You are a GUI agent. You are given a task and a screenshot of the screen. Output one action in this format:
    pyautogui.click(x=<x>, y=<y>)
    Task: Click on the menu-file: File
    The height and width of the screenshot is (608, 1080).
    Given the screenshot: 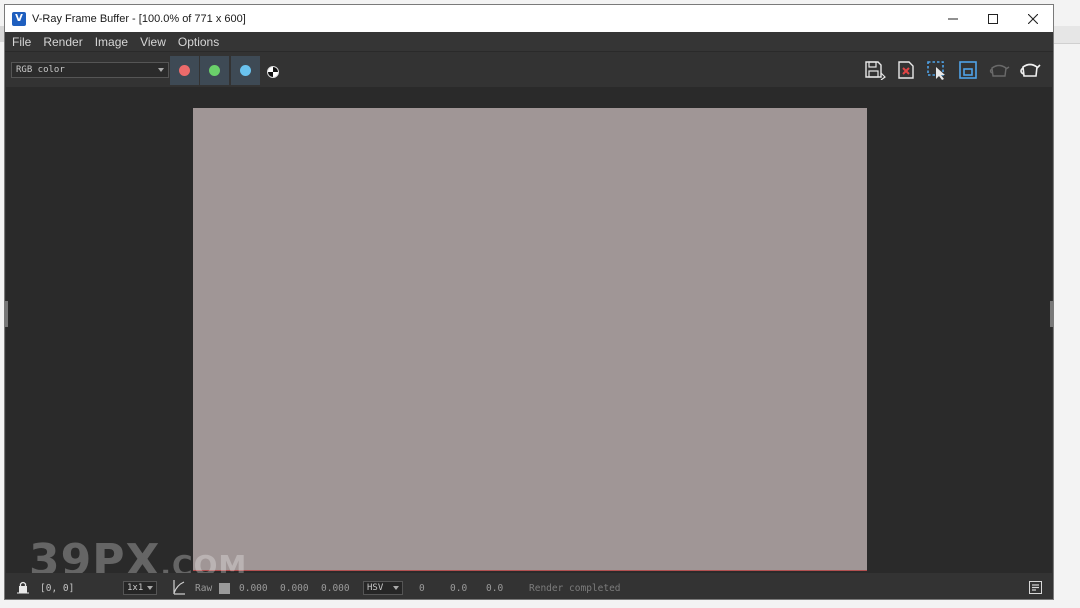 What is the action you would take?
    pyautogui.click(x=21, y=42)
    